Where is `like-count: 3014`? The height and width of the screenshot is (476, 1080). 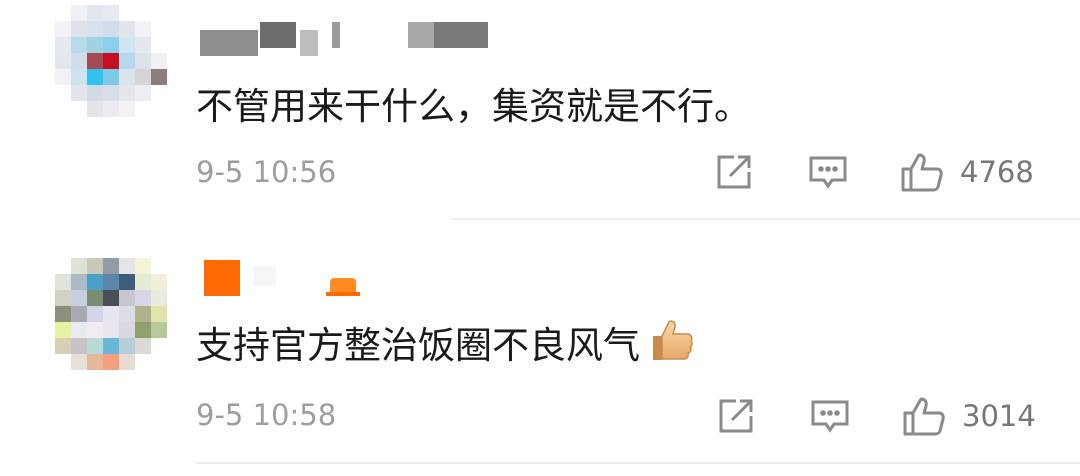
like-count: 3014 is located at coordinates (999, 416).